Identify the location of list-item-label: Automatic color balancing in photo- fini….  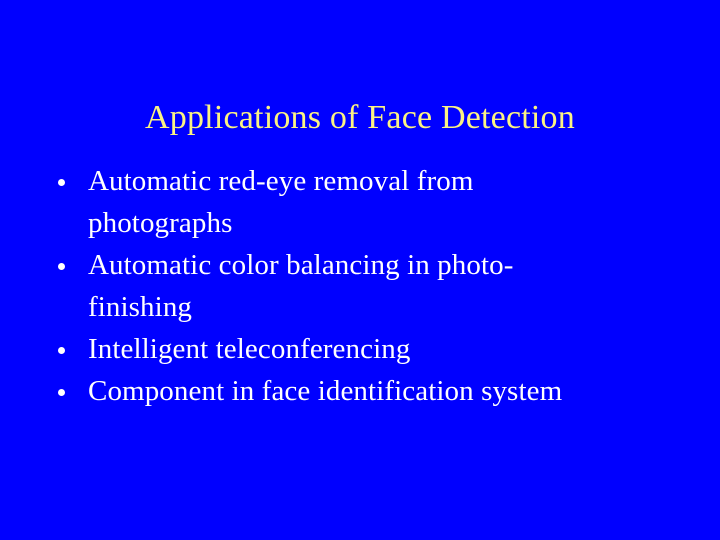
(301, 286).